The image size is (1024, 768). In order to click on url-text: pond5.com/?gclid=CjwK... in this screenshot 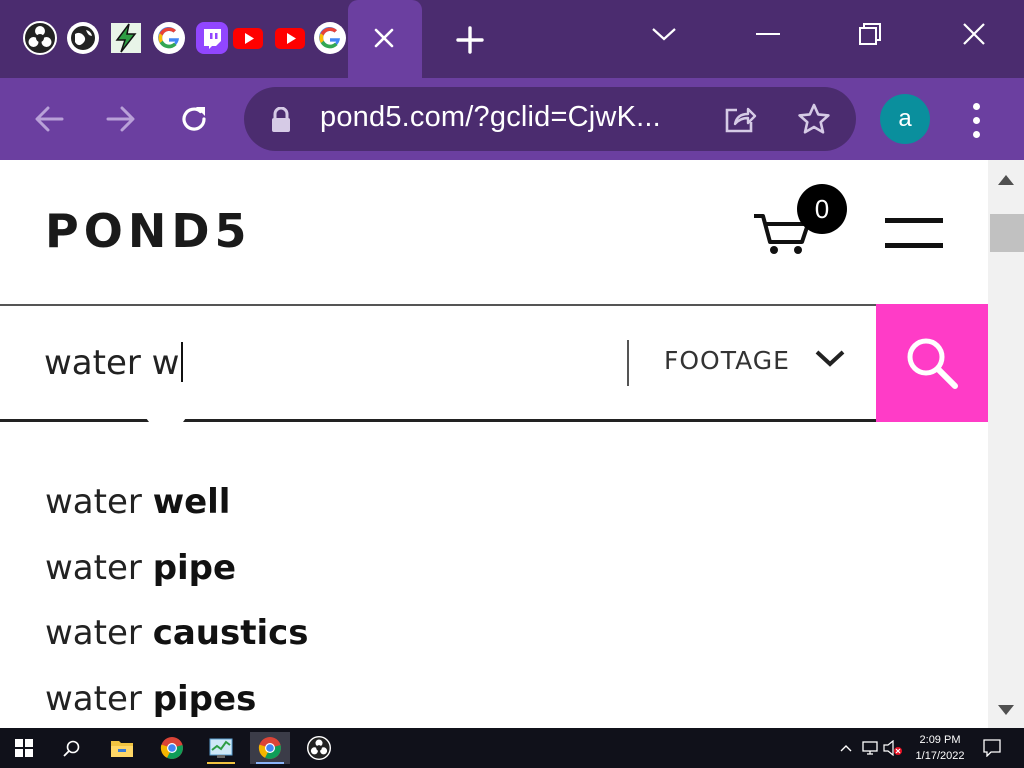, I will do `click(490, 117)`.